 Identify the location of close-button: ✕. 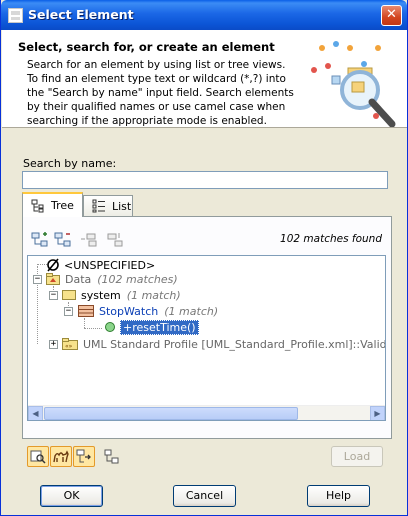
(391, 15).